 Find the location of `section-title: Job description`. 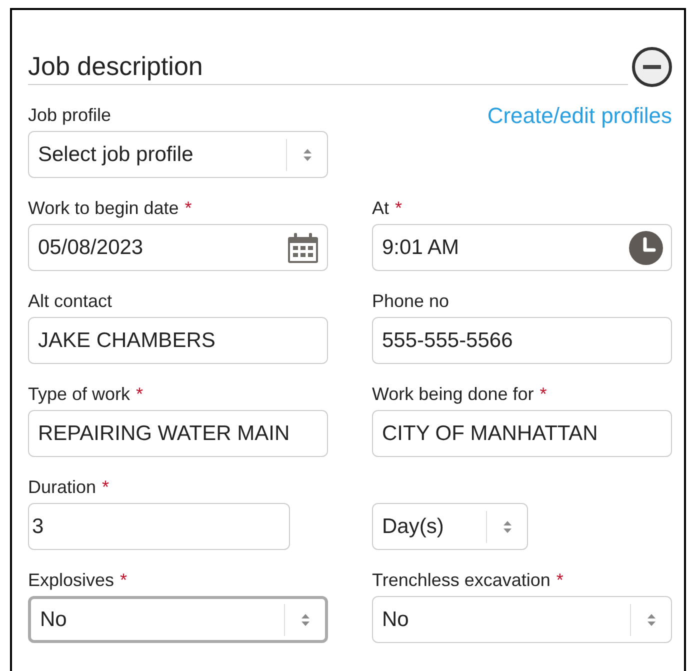

section-title: Job description is located at coordinates (115, 66).